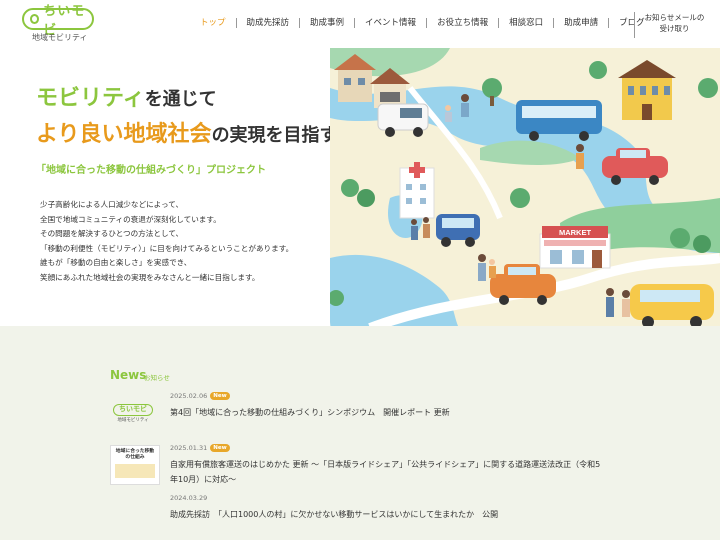 The height and width of the screenshot is (540, 720). What do you see at coordinates (133, 420) in the screenshot?
I see `thumb-logo-sub: 地域モビリティ` at bounding box center [133, 420].